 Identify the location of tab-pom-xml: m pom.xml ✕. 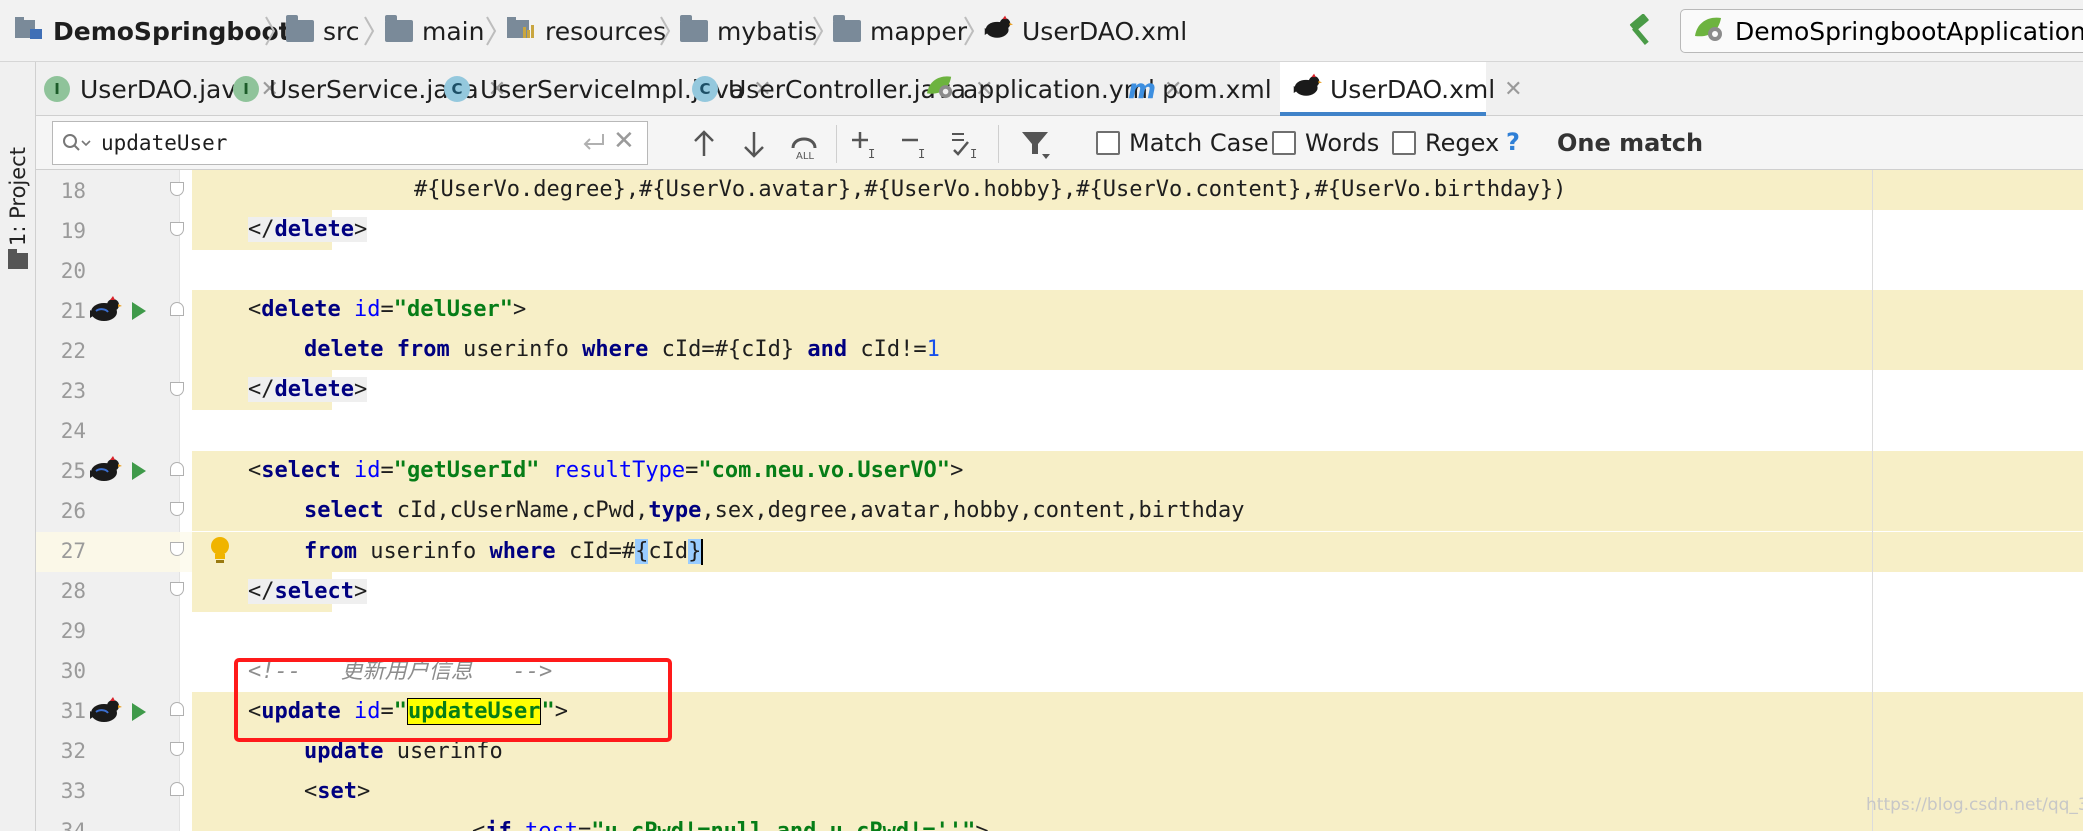
(1213, 89).